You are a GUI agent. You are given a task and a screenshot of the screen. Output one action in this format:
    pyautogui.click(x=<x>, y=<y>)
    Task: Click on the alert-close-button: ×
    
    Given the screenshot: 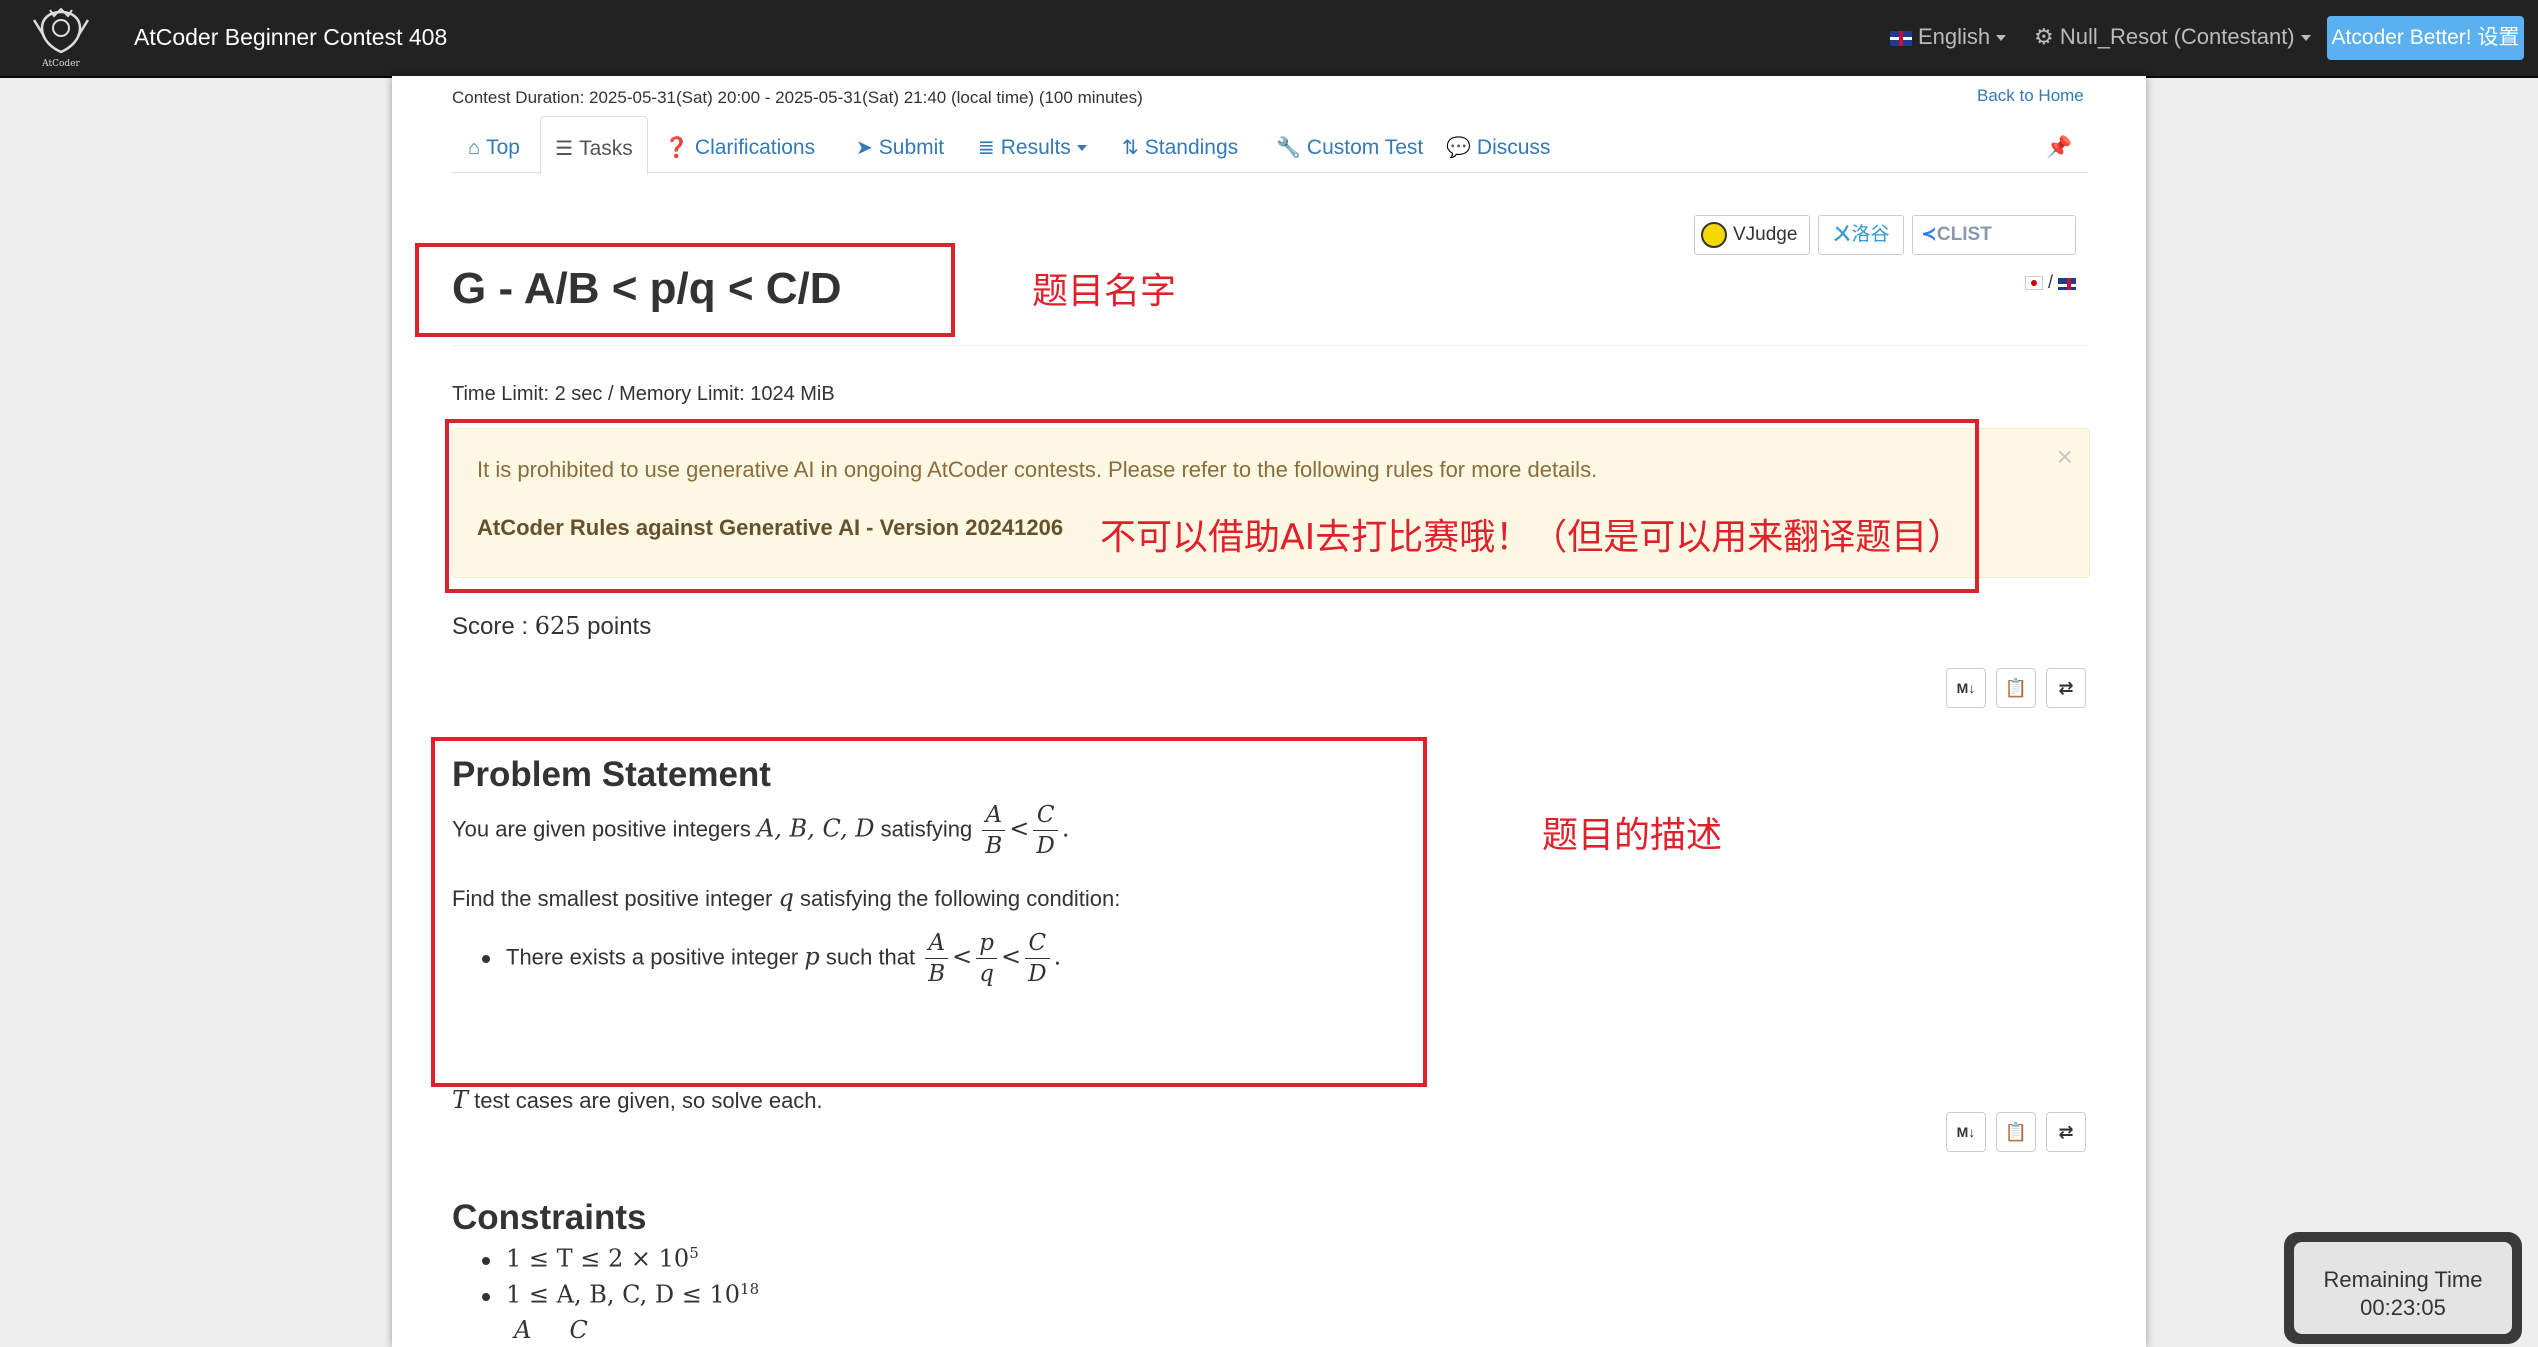 What is the action you would take?
    pyautogui.click(x=2065, y=457)
    